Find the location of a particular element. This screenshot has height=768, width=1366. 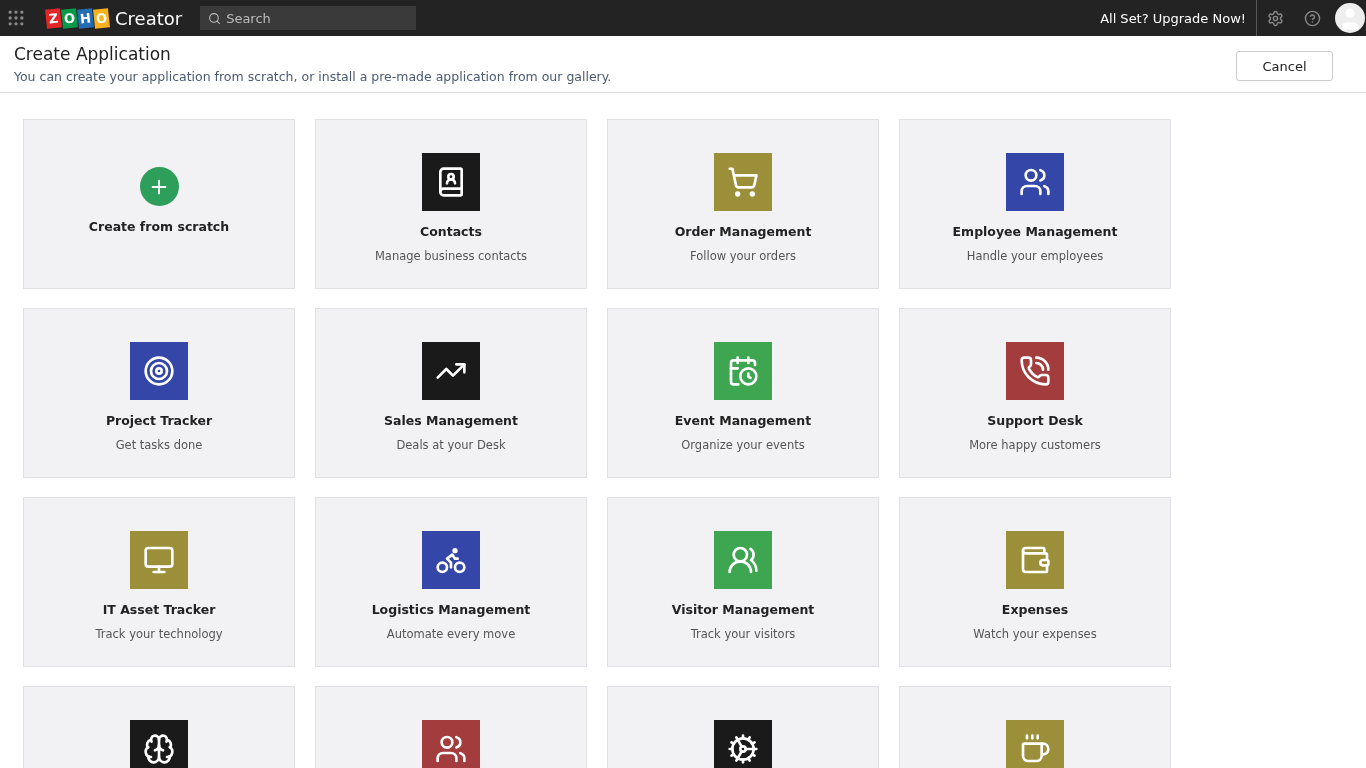

app-grid-icon is located at coordinates (16, 18).